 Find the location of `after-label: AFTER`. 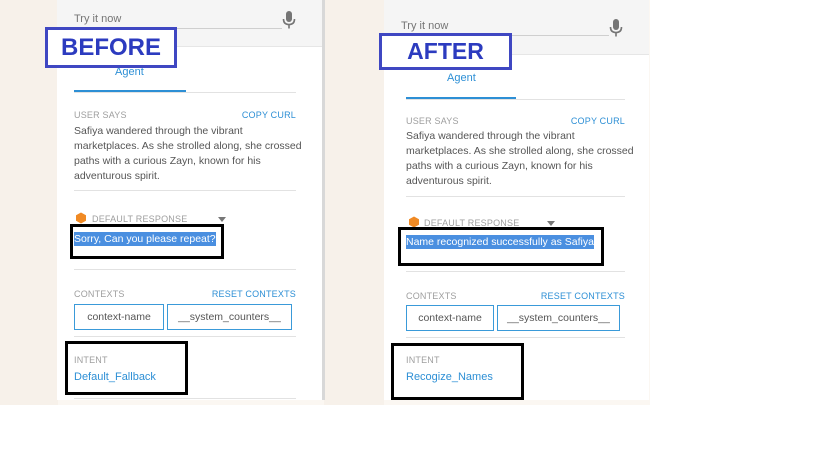

after-label: AFTER is located at coordinates (445, 51).